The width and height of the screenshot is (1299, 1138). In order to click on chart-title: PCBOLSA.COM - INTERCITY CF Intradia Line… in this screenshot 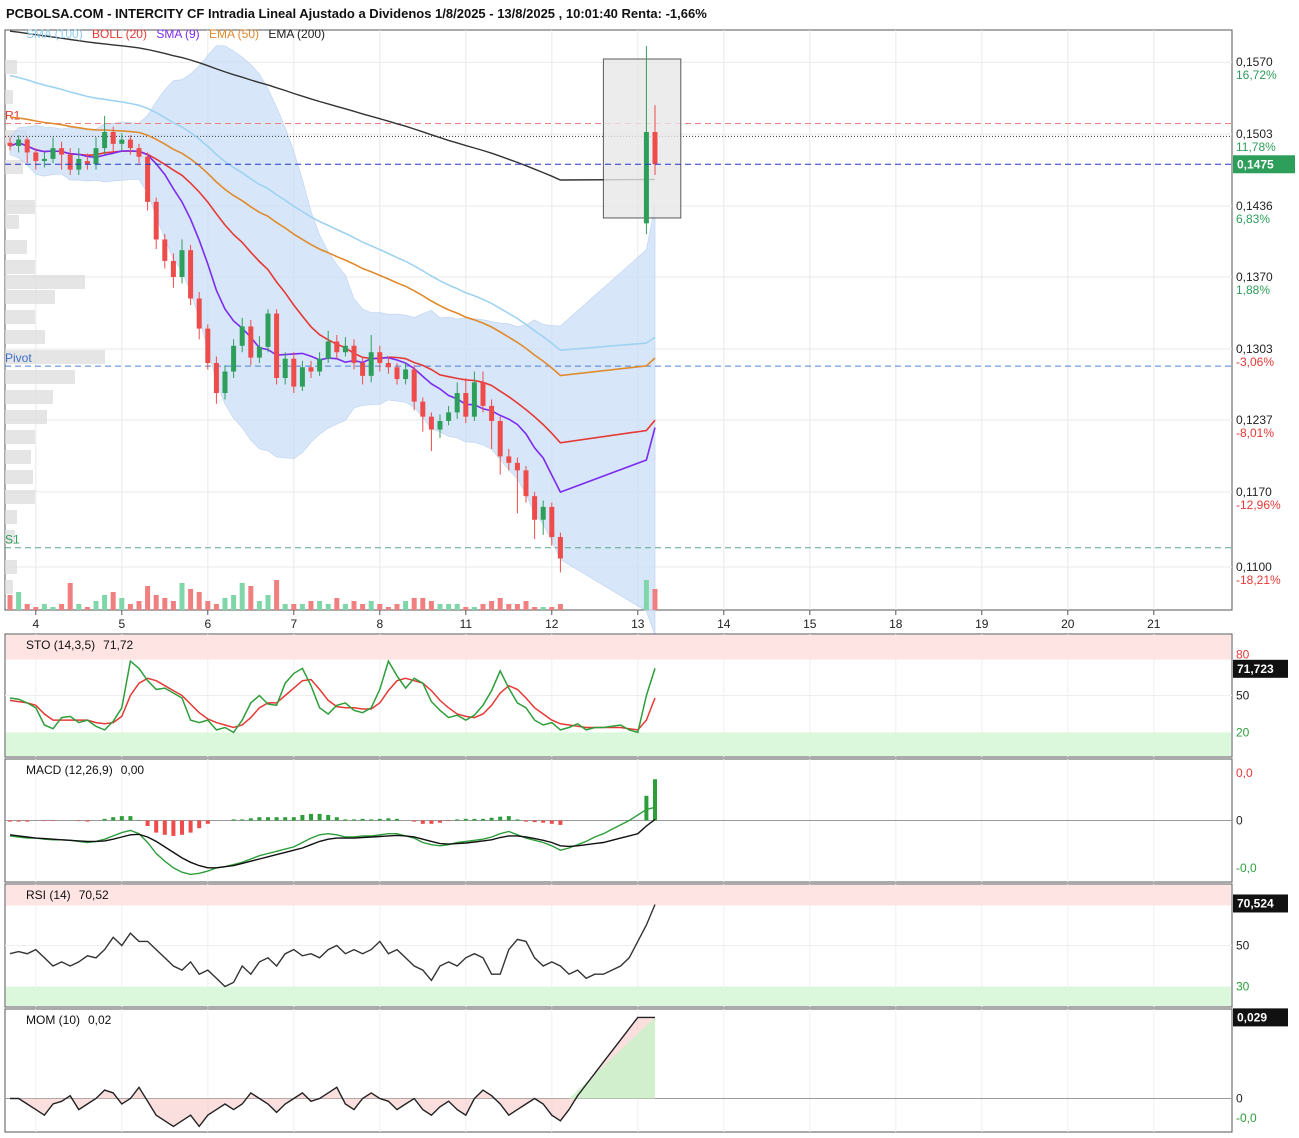, I will do `click(356, 13)`.